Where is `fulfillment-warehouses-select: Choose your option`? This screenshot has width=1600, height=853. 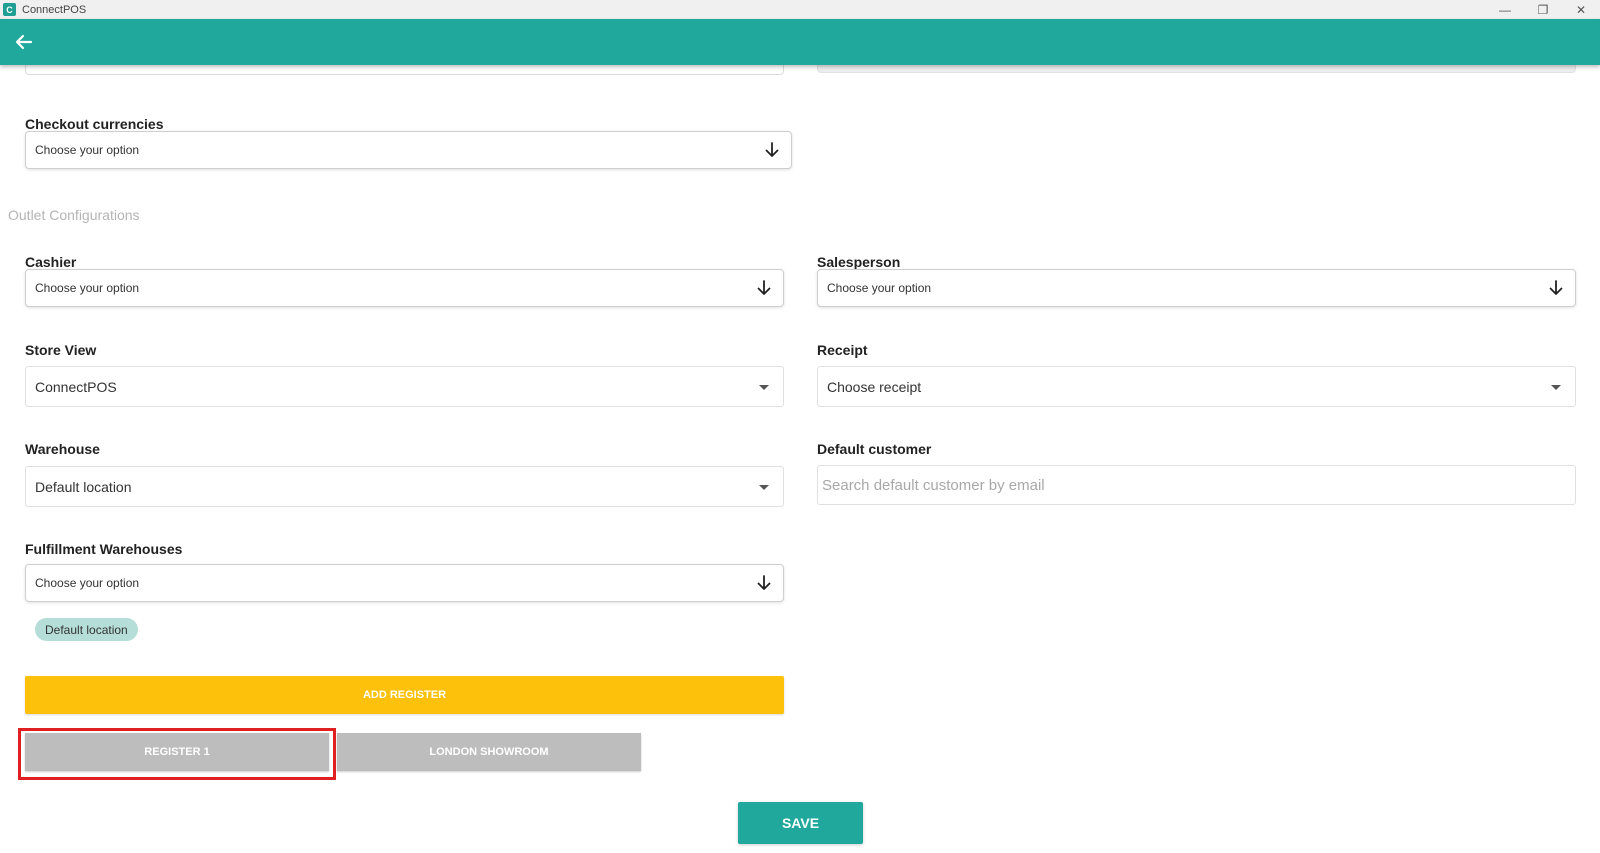
fulfillment-warehouses-select: Choose your option is located at coordinates (404, 583).